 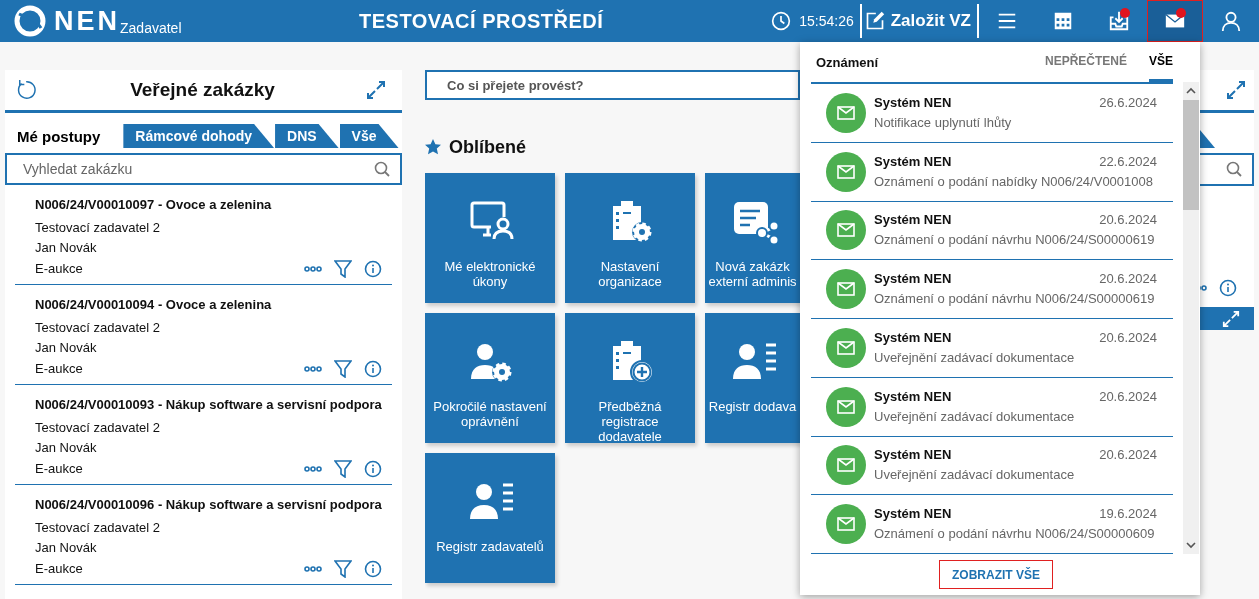 What do you see at coordinates (1015, 534) in the screenshot?
I see `message-text: Oznámení o podání návrhu N006/24/S00000609` at bounding box center [1015, 534].